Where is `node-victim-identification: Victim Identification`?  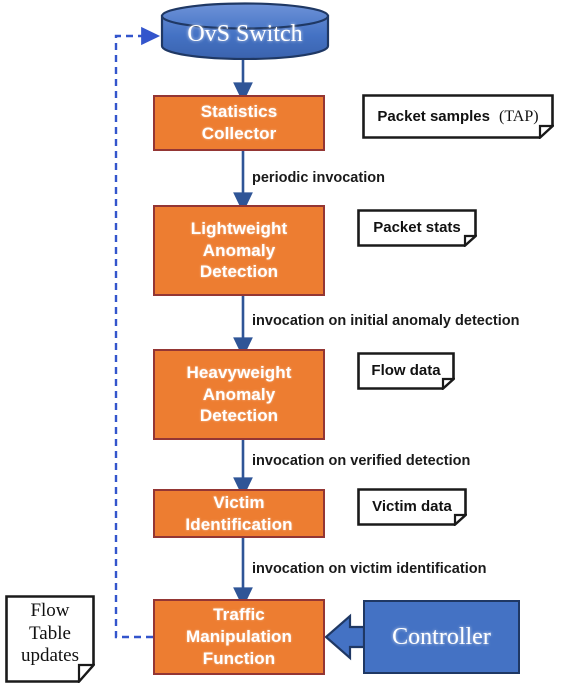
node-victim-identification: Victim Identification is located at coordinates (239, 513).